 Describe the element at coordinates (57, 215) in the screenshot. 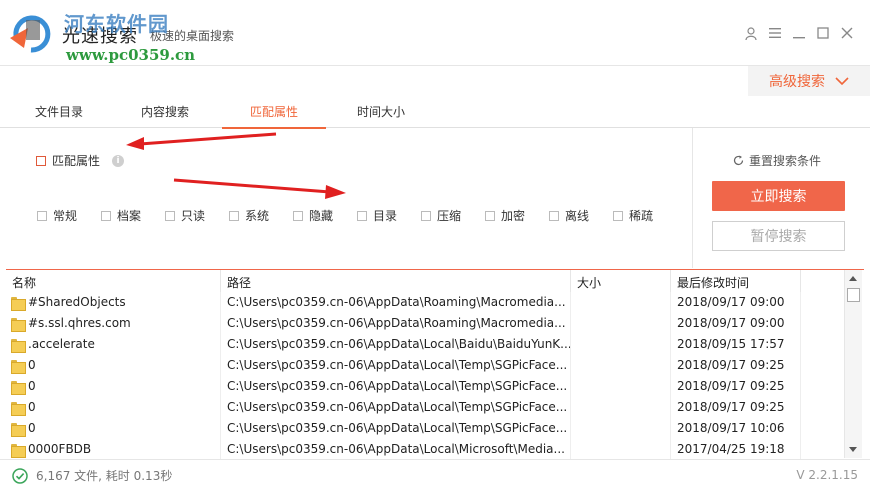

I see `attr-option: 常规` at that location.